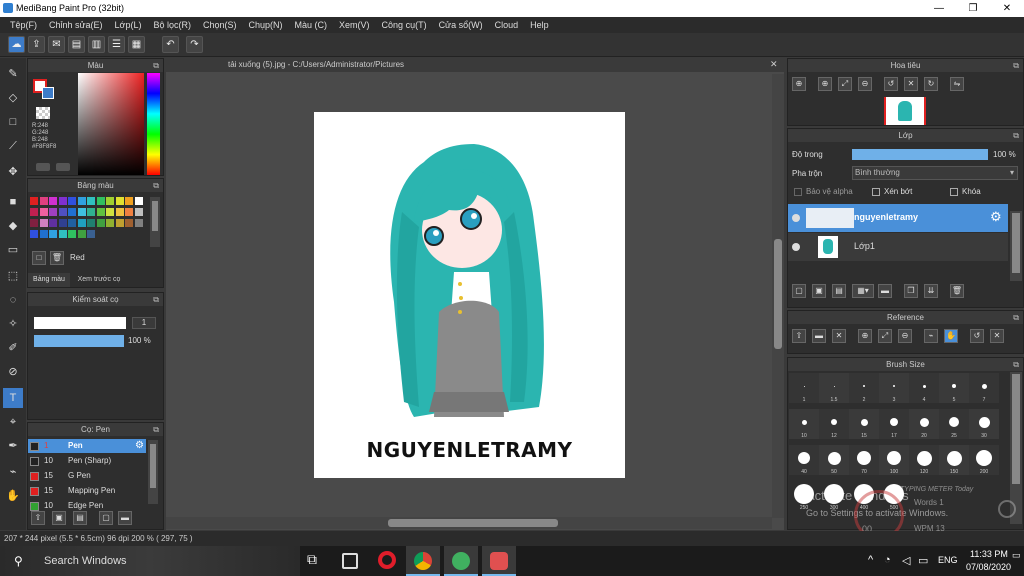 This screenshot has height=576, width=1024. I want to click on grid-icon: ▦, so click(136, 44).